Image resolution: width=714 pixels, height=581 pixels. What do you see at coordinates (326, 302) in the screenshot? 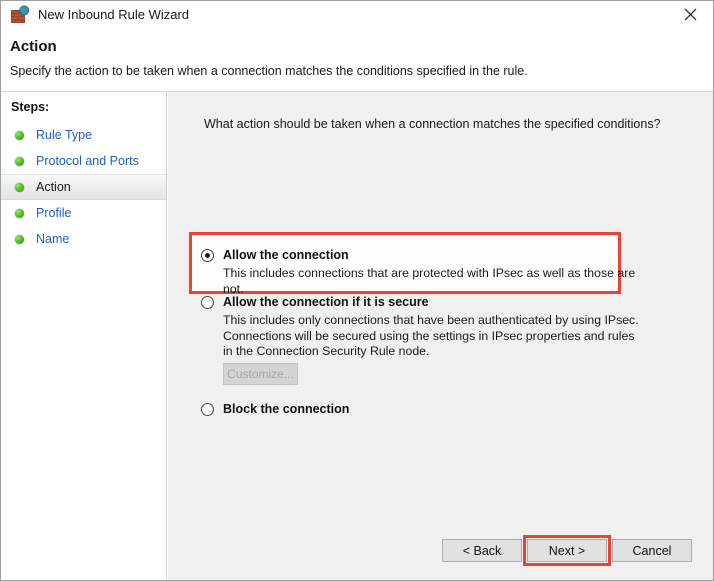
I see `option-title: Allow the connection if it is secure` at bounding box center [326, 302].